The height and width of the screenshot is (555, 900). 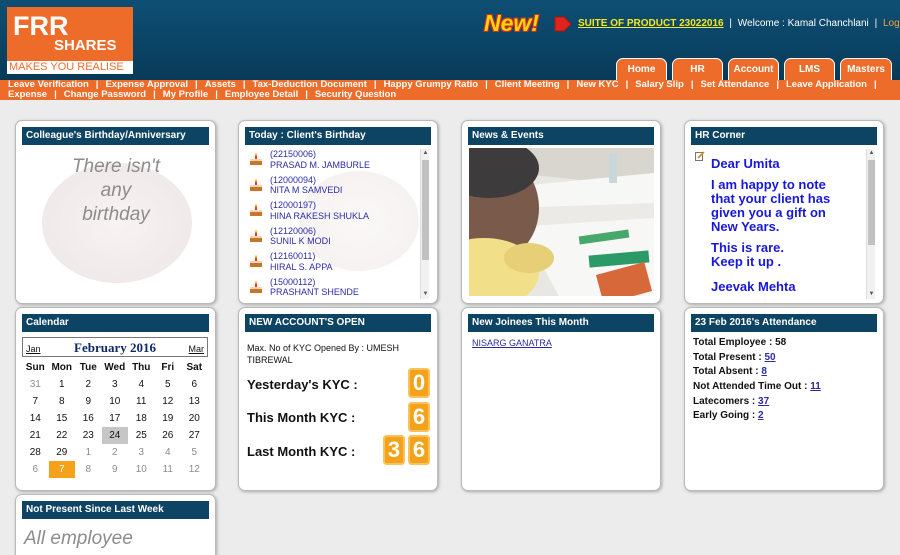 I want to click on menu-new-kyc: New KYC, so click(x=597, y=84).